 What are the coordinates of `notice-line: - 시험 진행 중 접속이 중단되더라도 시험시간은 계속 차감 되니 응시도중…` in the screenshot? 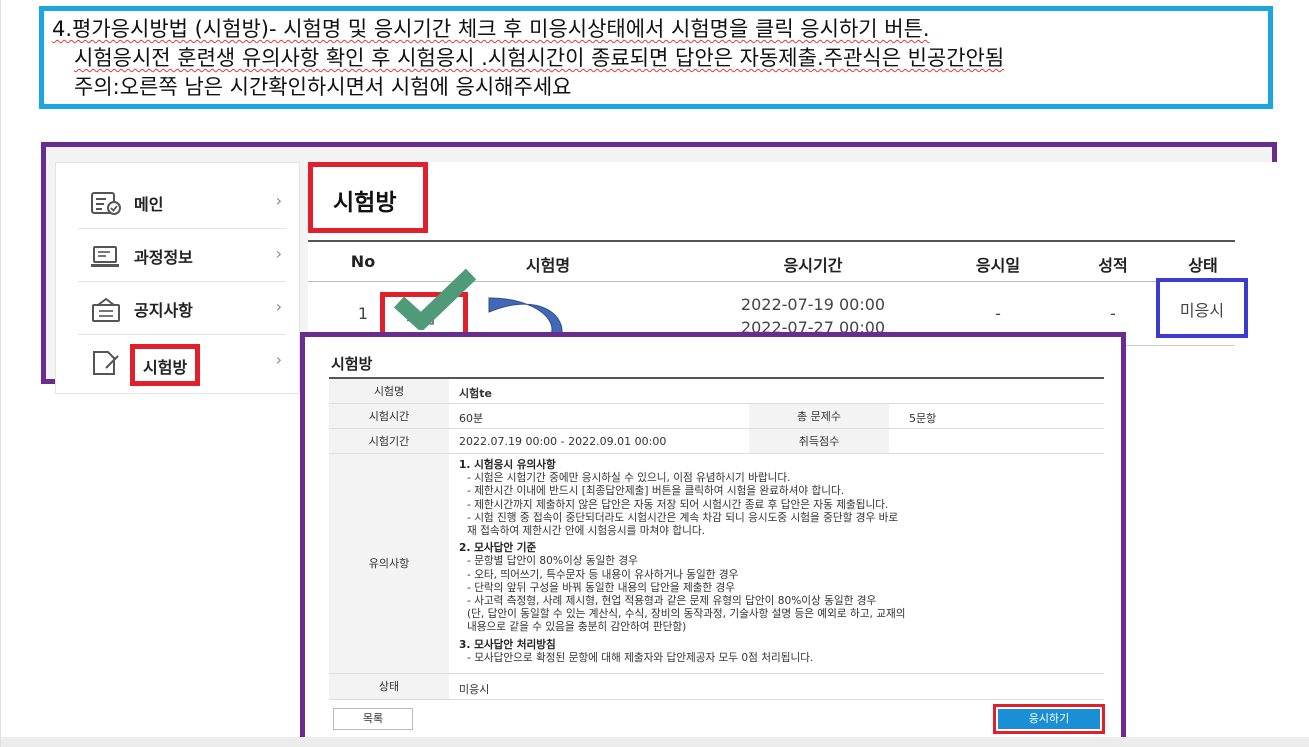 It's located at (683, 517).